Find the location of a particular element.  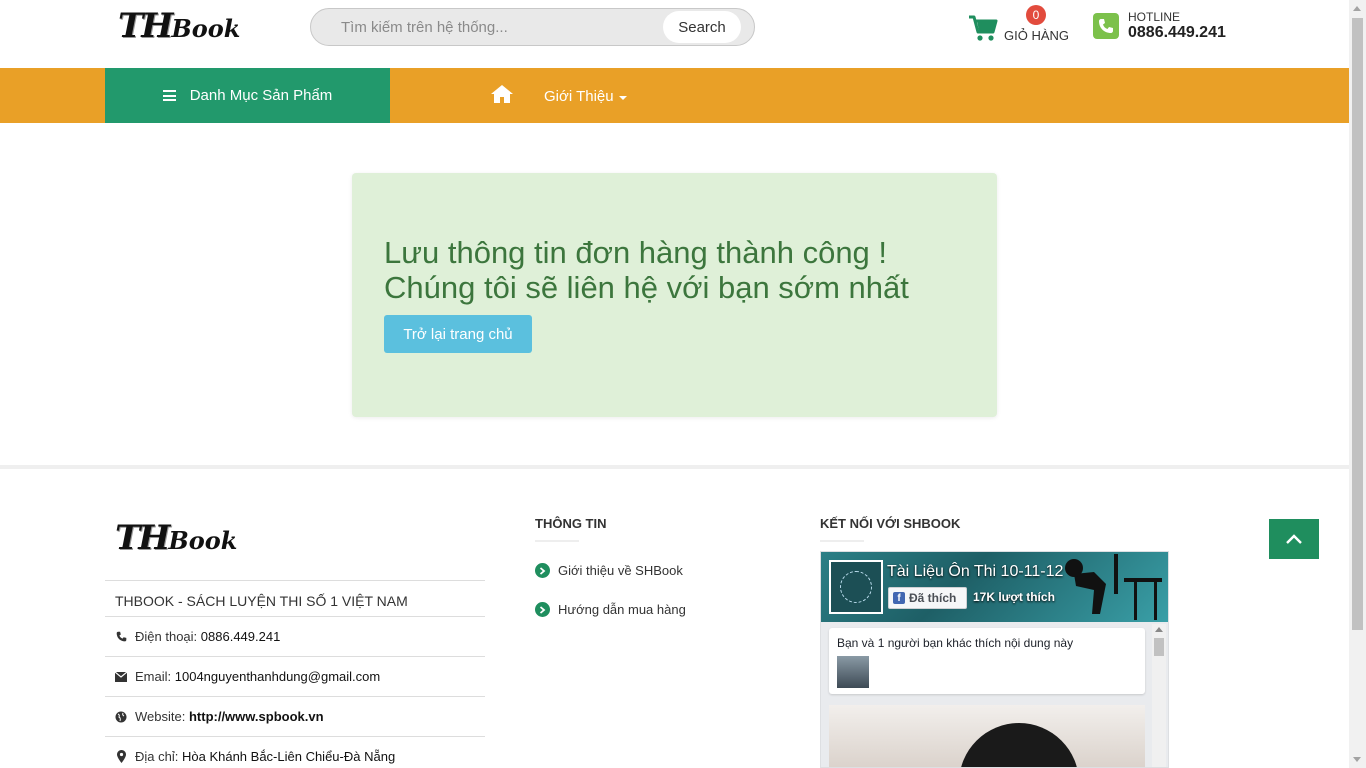

nav-intro-label: Giới Thiệu is located at coordinates (579, 96).